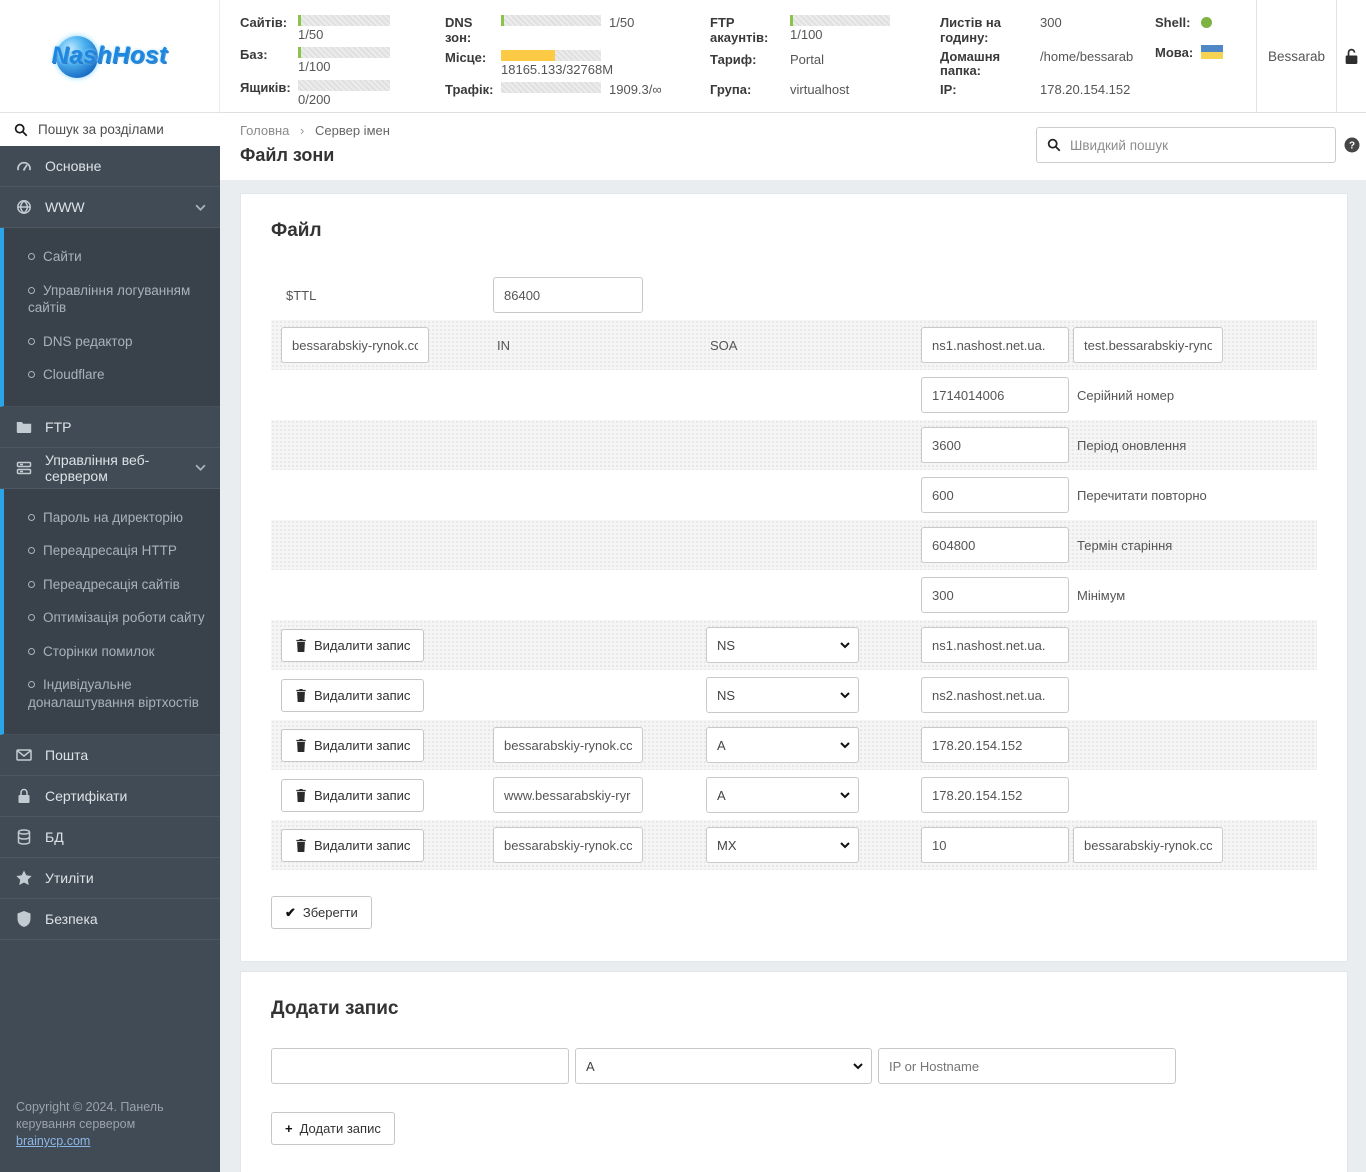 The image size is (1366, 1172). What do you see at coordinates (1148, 345) in the screenshot?
I see `soa-email-input` at bounding box center [1148, 345].